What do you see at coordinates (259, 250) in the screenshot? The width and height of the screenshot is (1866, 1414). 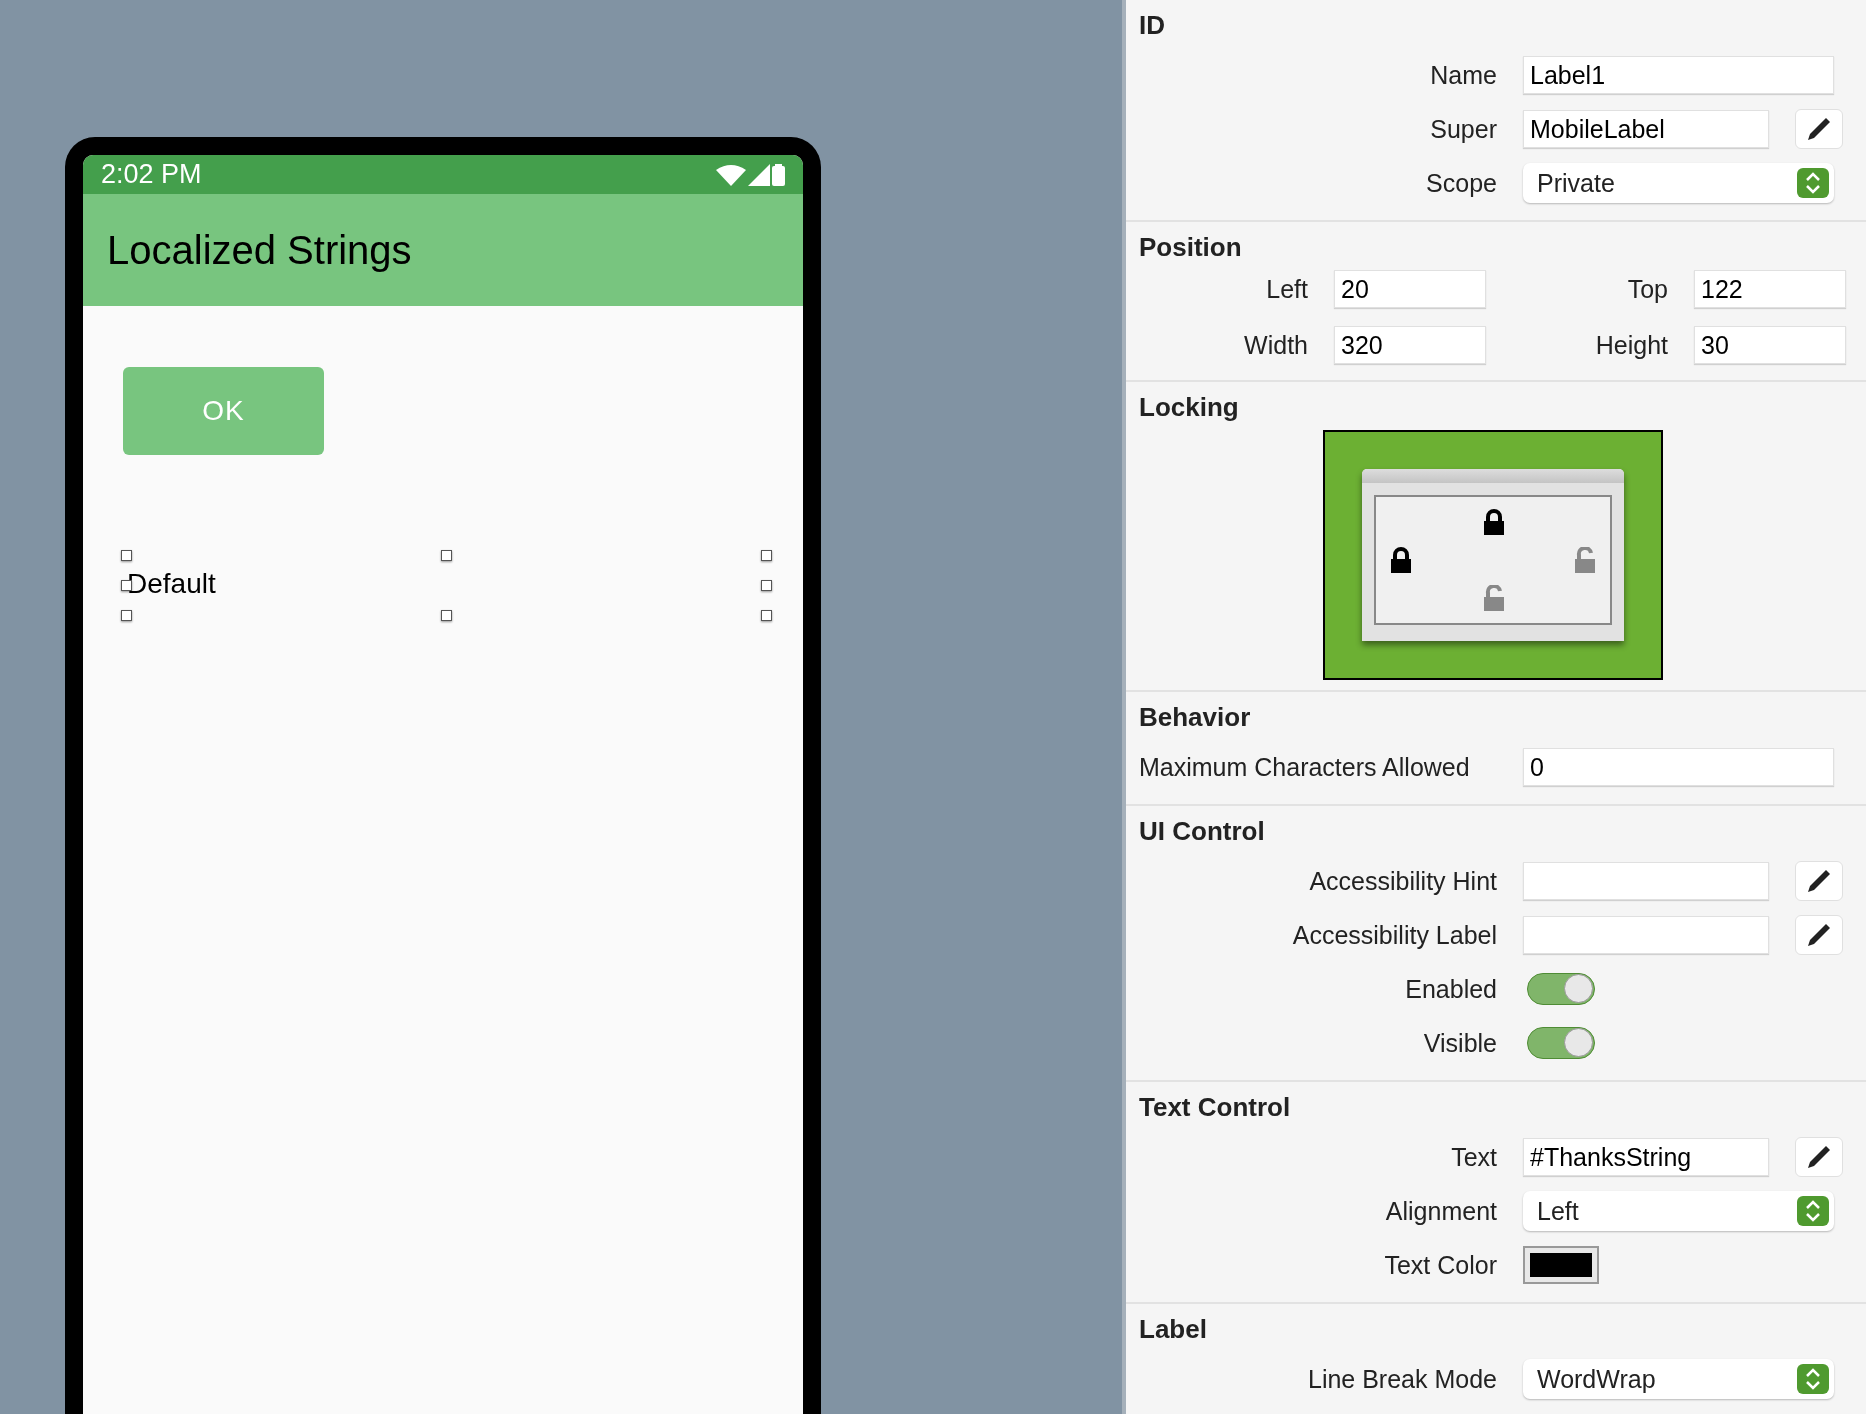 I see `app-title: Localized Strings` at bounding box center [259, 250].